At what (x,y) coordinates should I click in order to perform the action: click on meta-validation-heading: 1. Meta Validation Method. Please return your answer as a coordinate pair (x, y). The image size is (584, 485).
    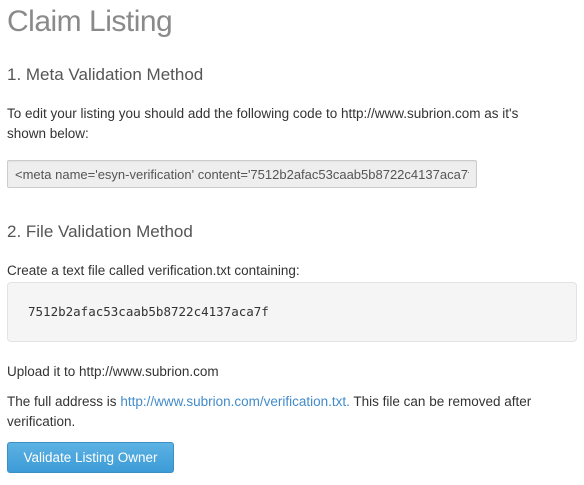
    Looking at the image, I should click on (105, 74).